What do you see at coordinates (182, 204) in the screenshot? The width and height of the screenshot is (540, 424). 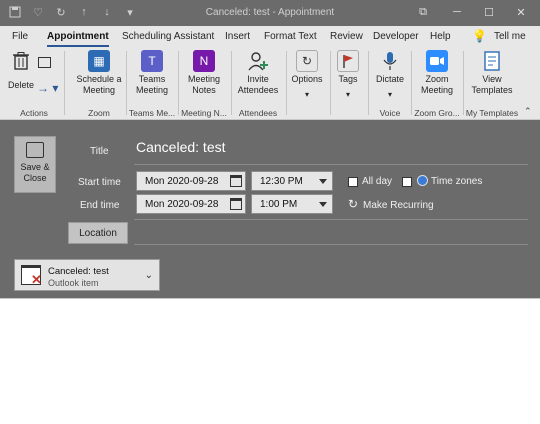 I see `end-date-value: Mon 2020-09-28` at bounding box center [182, 204].